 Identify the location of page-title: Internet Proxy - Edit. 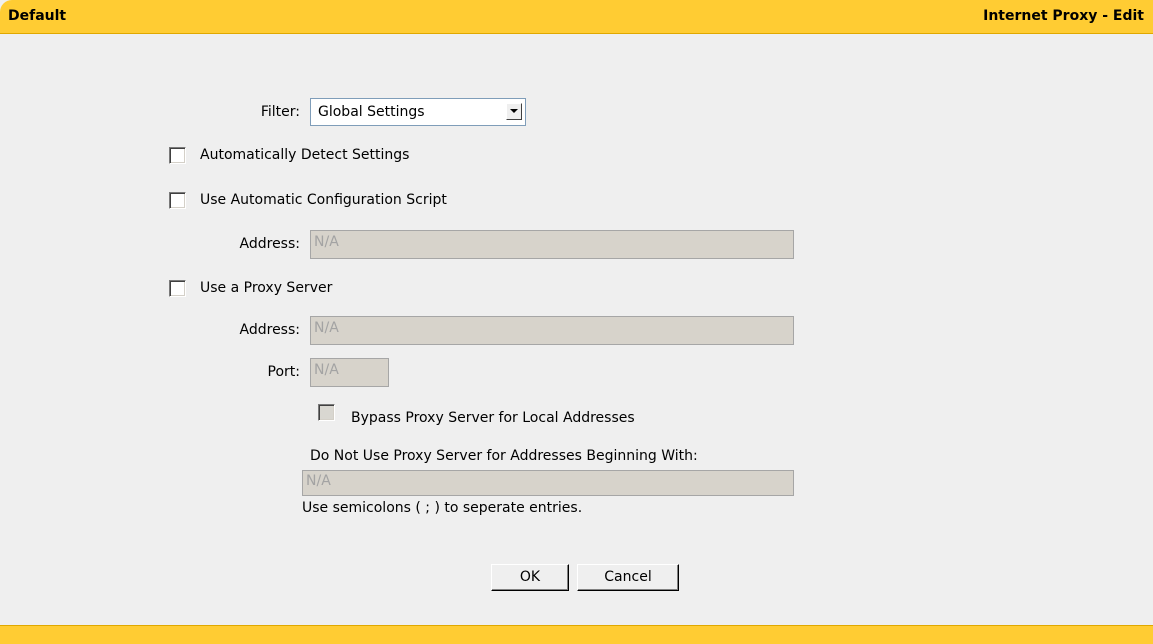
(1063, 16).